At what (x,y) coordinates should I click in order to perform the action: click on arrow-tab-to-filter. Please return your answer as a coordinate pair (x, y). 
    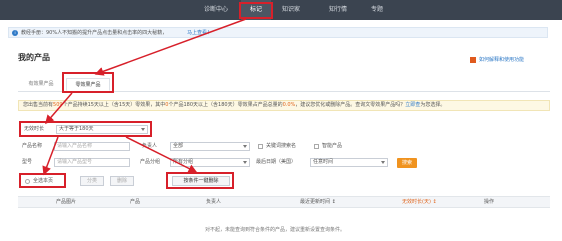
    Looking at the image, I should click on (59, 108).